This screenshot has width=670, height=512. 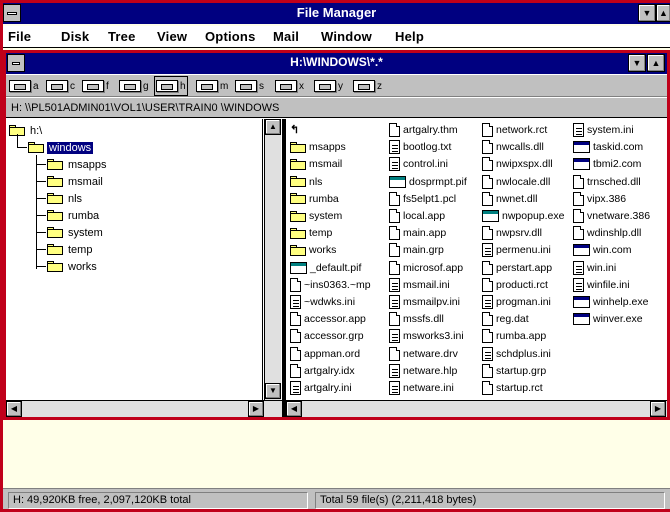 What do you see at coordinates (306, 182) in the screenshot?
I see `list-item: nls` at bounding box center [306, 182].